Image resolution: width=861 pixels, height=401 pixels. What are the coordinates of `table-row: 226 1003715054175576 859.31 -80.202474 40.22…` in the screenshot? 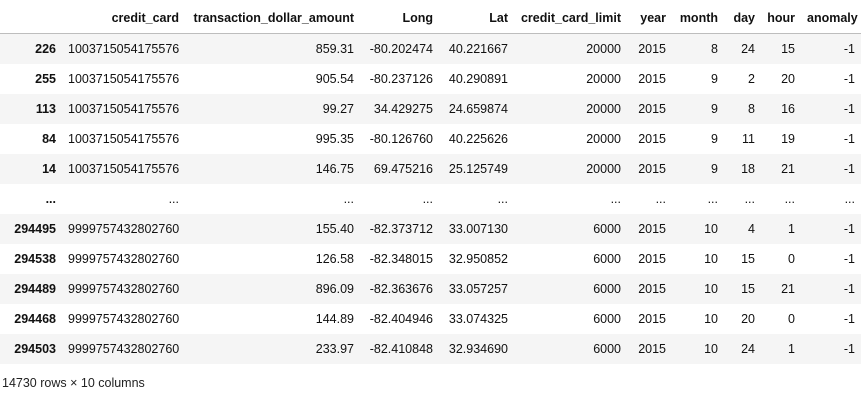 It's located at (430, 48).